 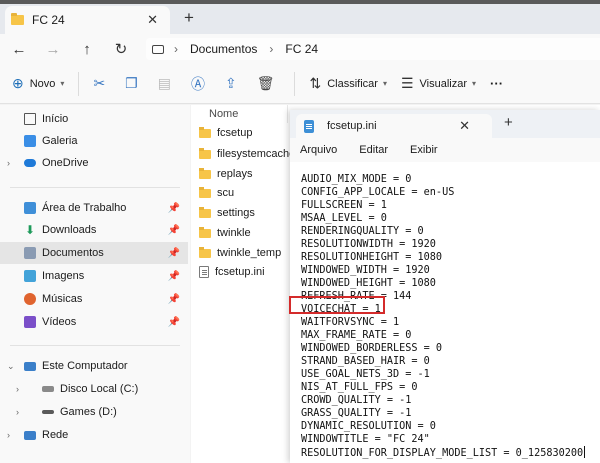 I want to click on text-line: RENDERINGQUALITY = 0, so click(x=362, y=231).